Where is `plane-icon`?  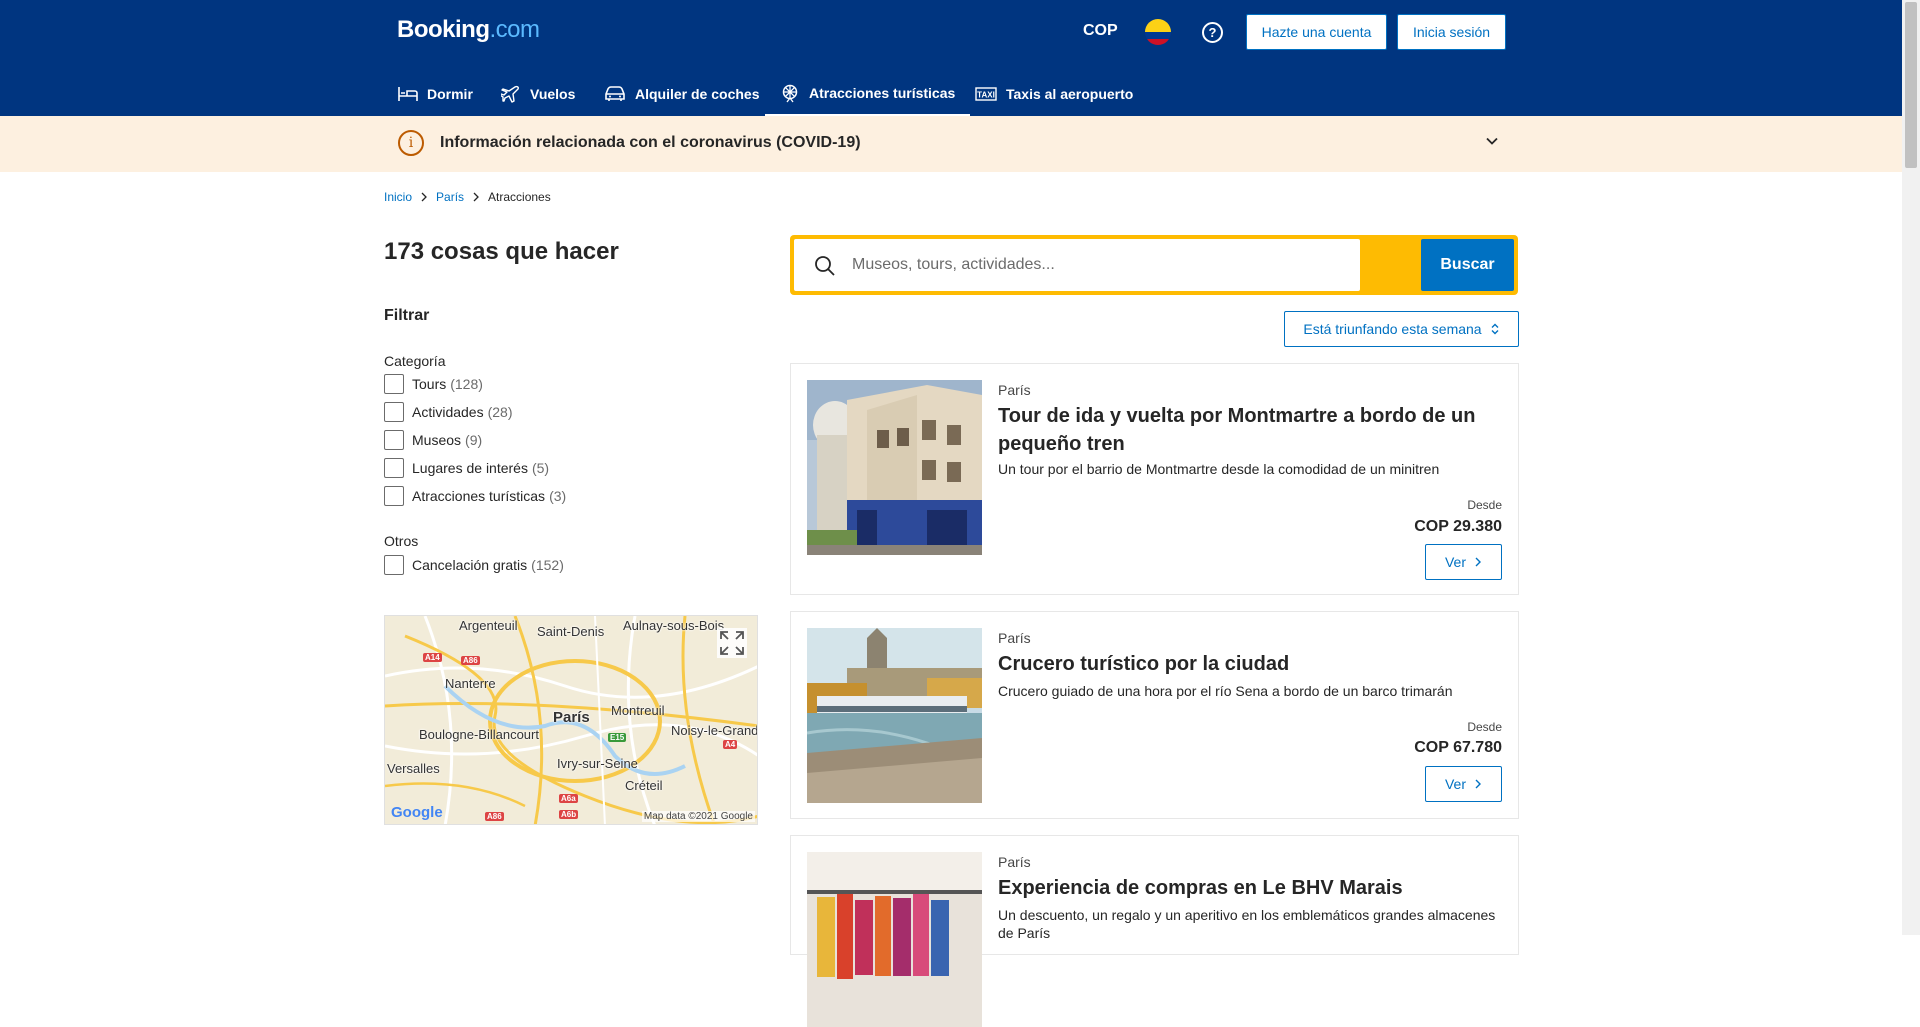
plane-icon is located at coordinates (510, 94).